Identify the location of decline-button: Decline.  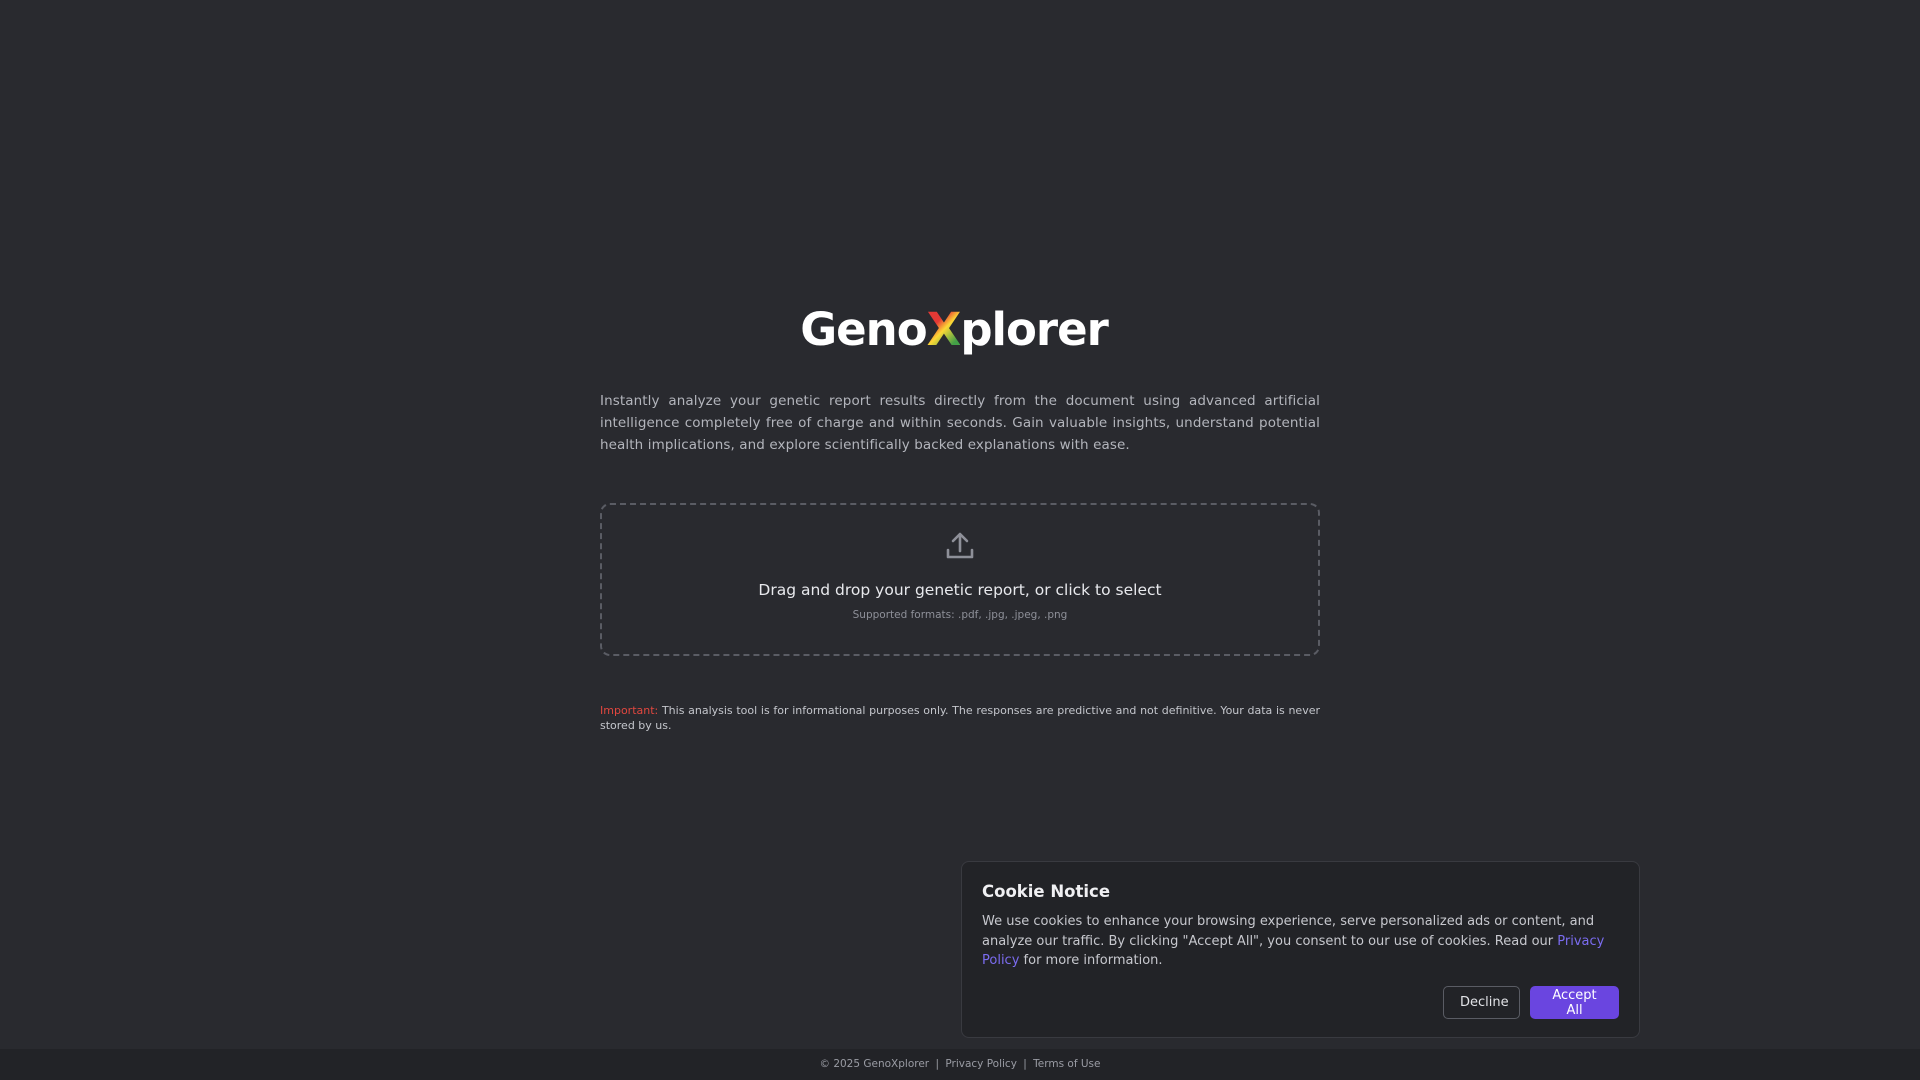
(1481, 1002).